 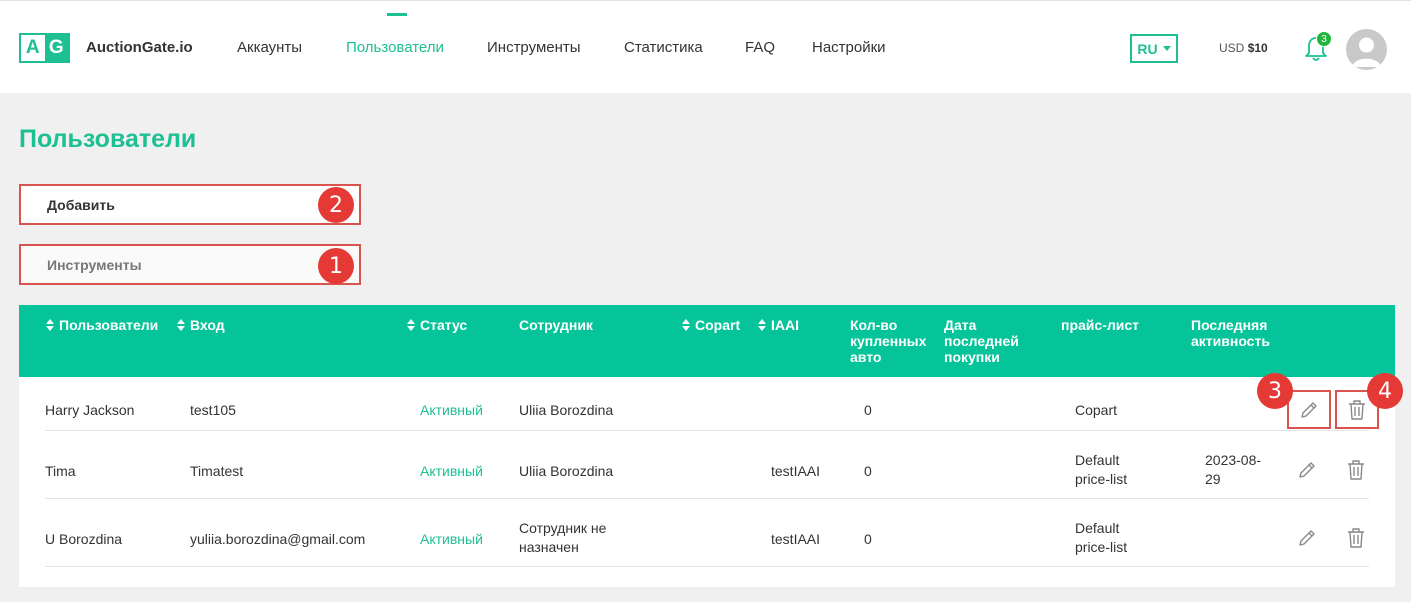 I want to click on column-header-last-purchase: Дата последней покупки, so click(x=981, y=341).